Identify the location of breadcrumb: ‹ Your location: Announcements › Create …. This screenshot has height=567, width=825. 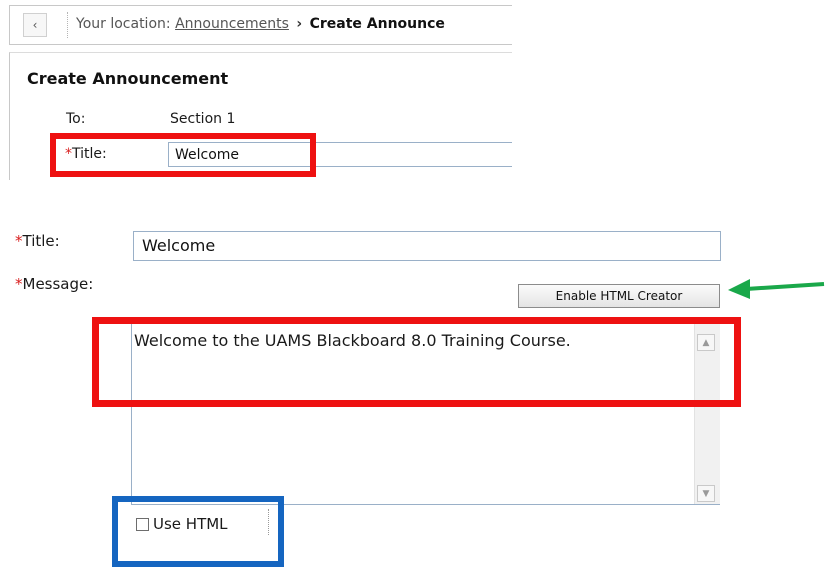
(260, 25).